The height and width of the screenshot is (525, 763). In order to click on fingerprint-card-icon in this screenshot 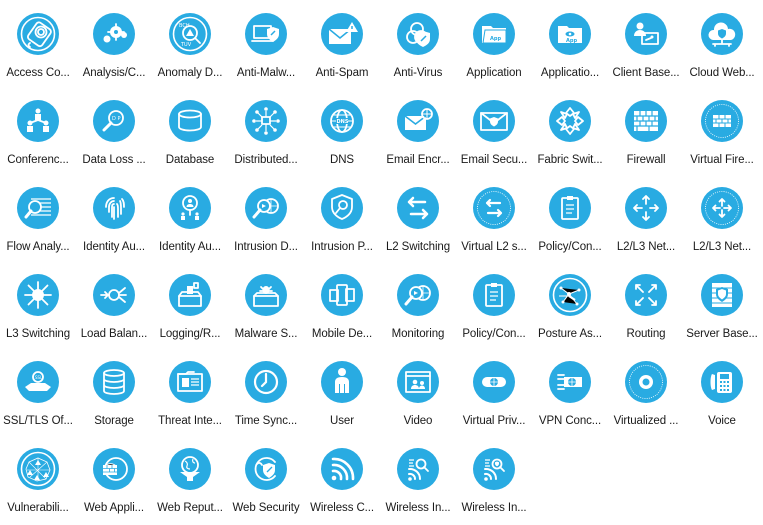, I will do `click(38, 34)`.